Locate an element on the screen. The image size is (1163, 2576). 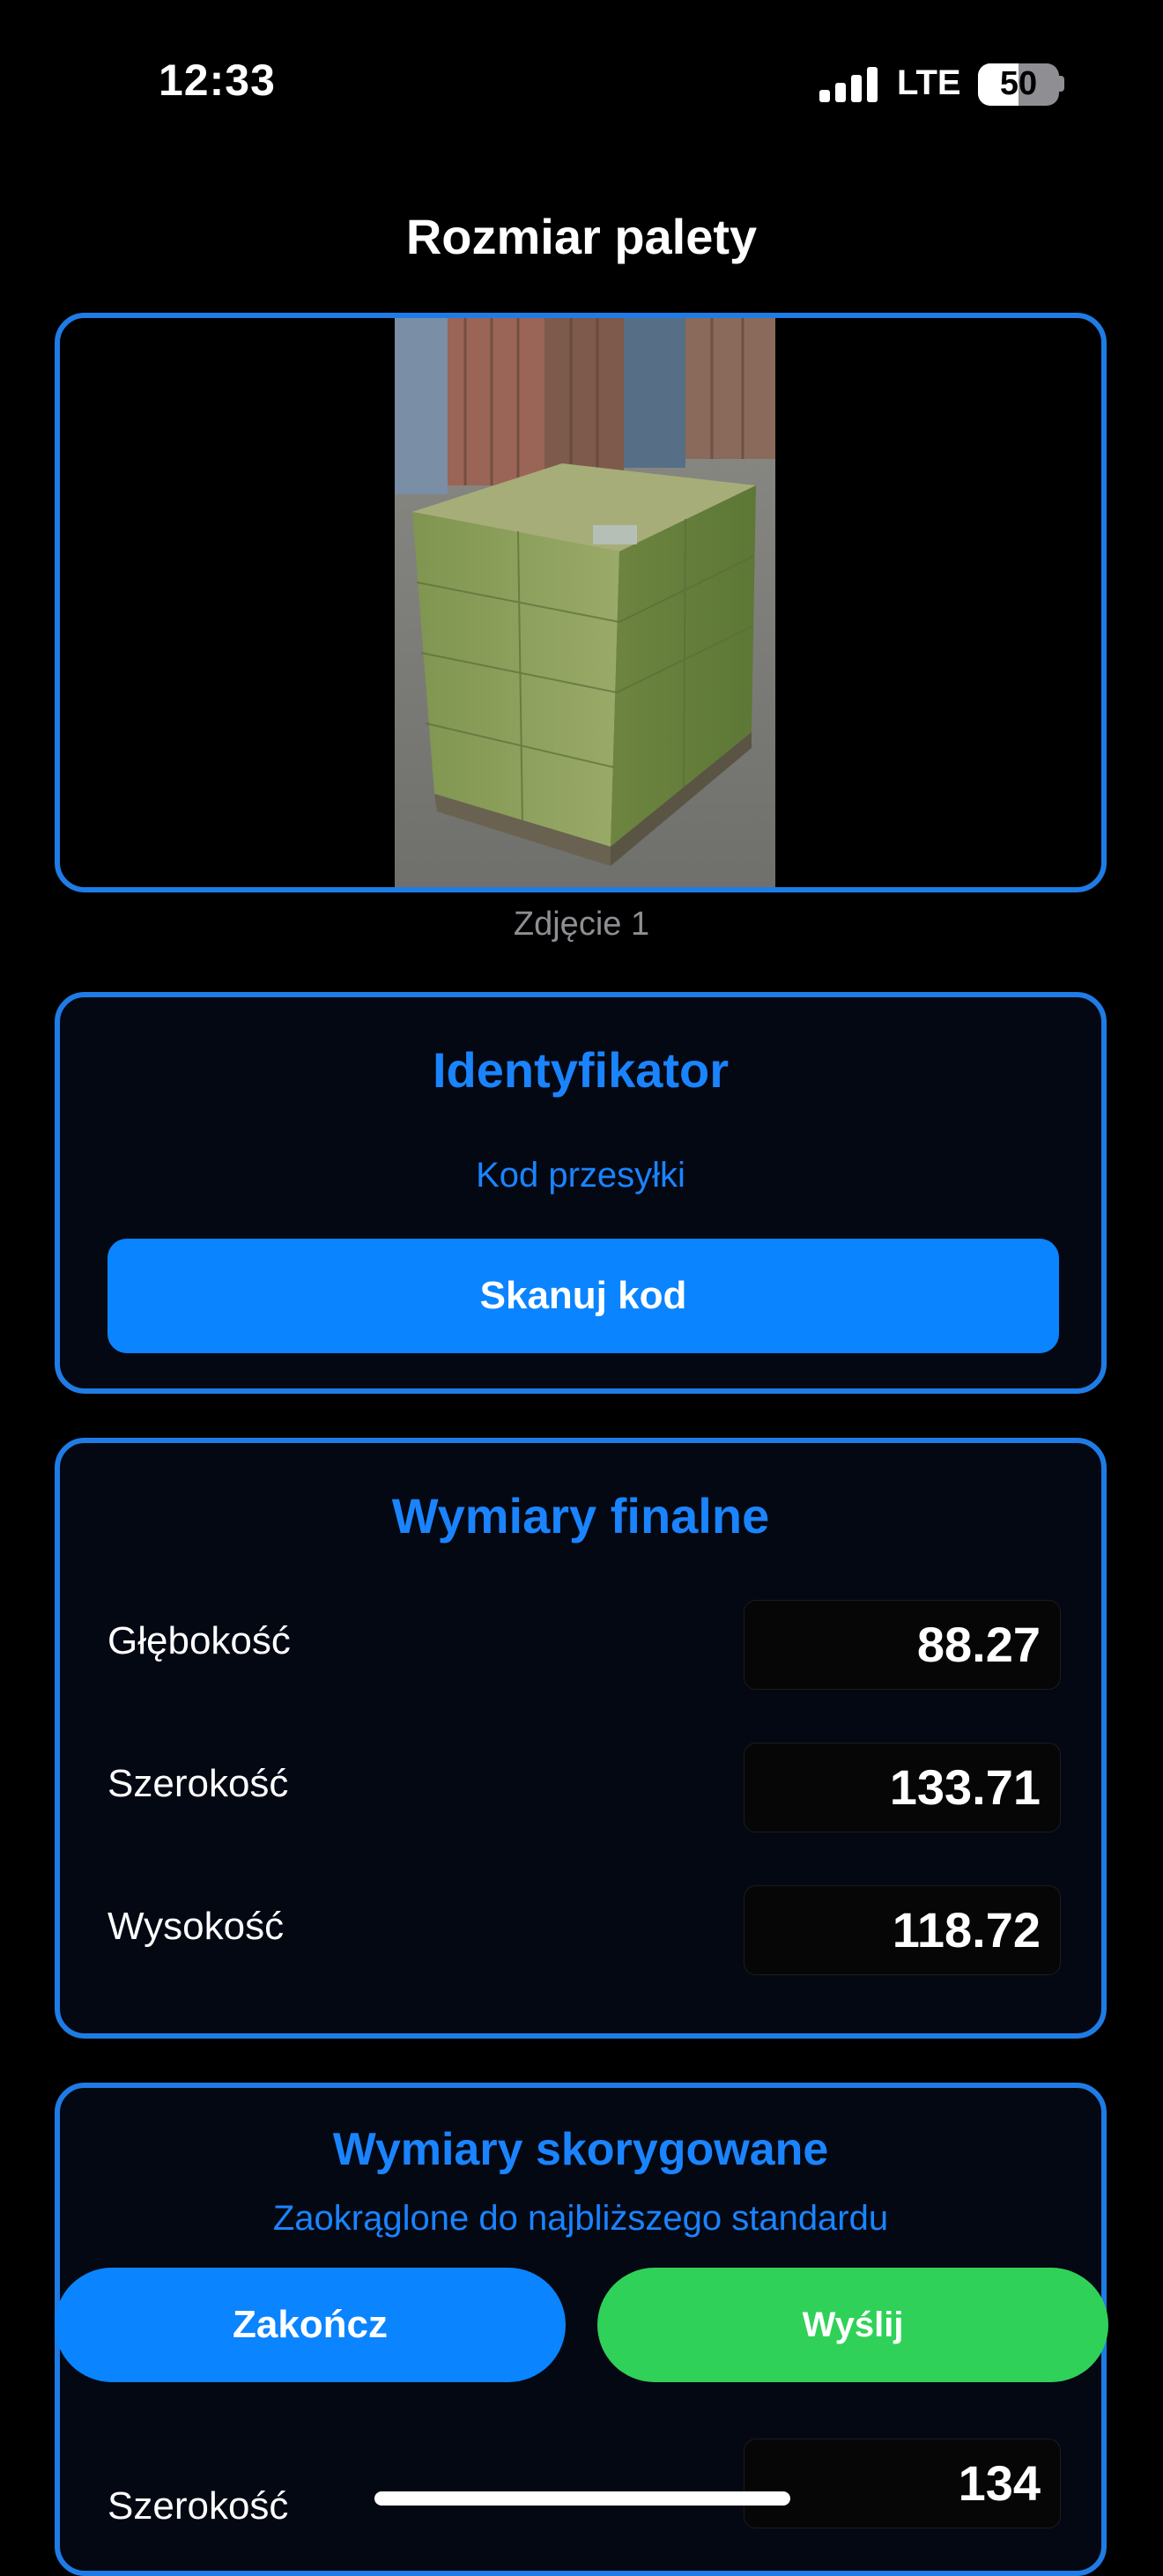
photo-caption: Zdjęcie 1 is located at coordinates (581, 925).